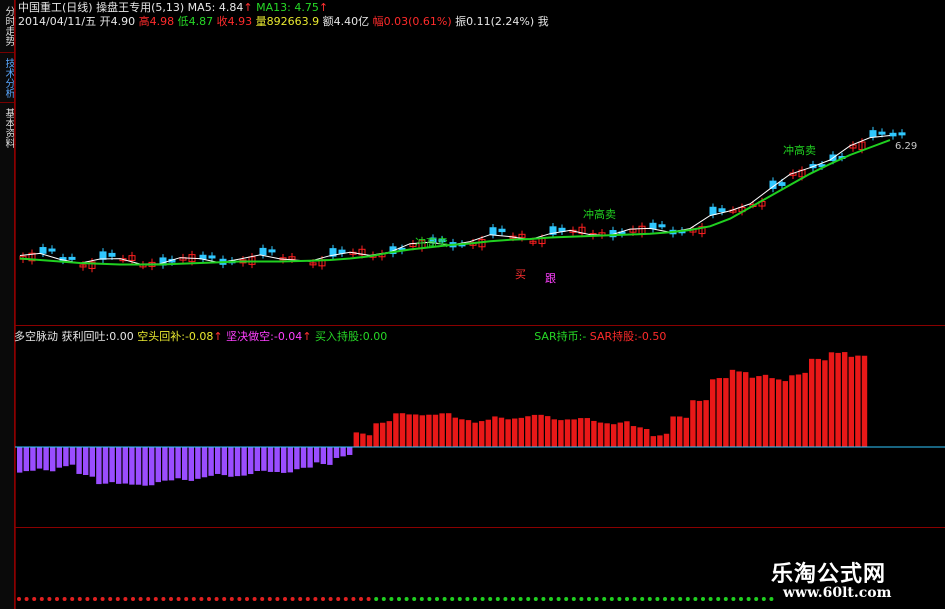 The image size is (945, 609). Describe the element at coordinates (36, 336) in the screenshot. I see `indicator-name: 多空脉动` at that location.